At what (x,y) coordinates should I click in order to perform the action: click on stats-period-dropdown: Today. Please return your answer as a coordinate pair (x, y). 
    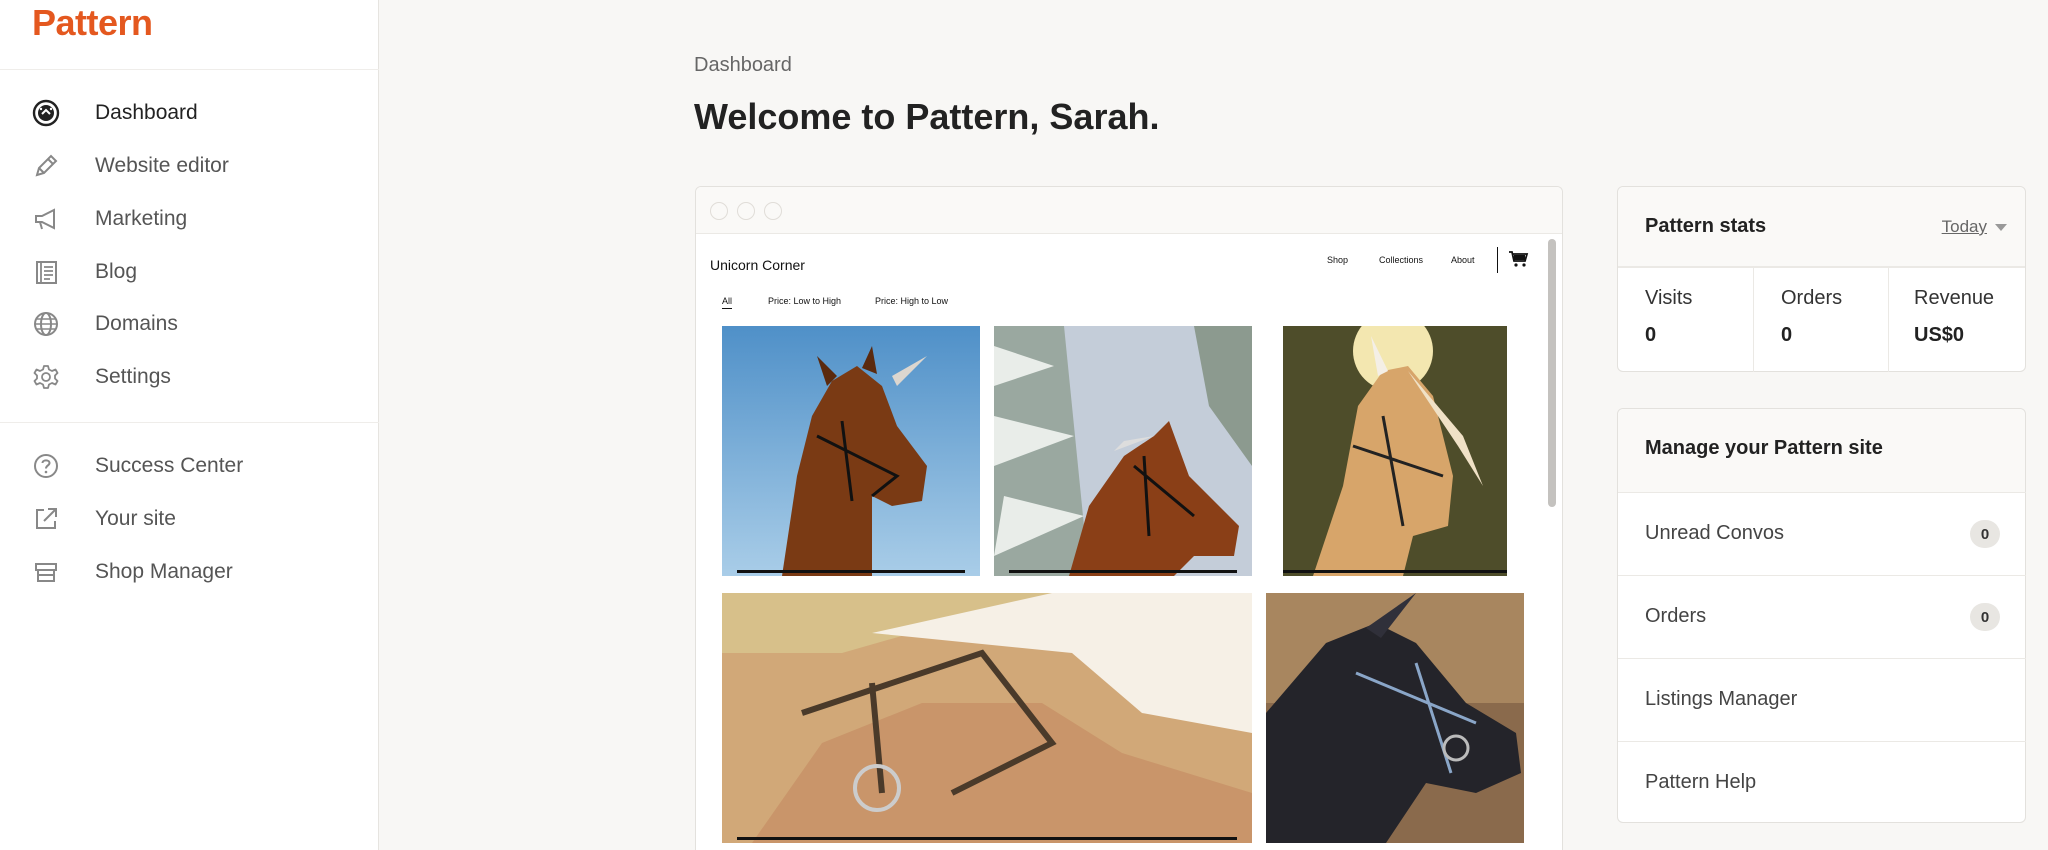
    Looking at the image, I should click on (1974, 227).